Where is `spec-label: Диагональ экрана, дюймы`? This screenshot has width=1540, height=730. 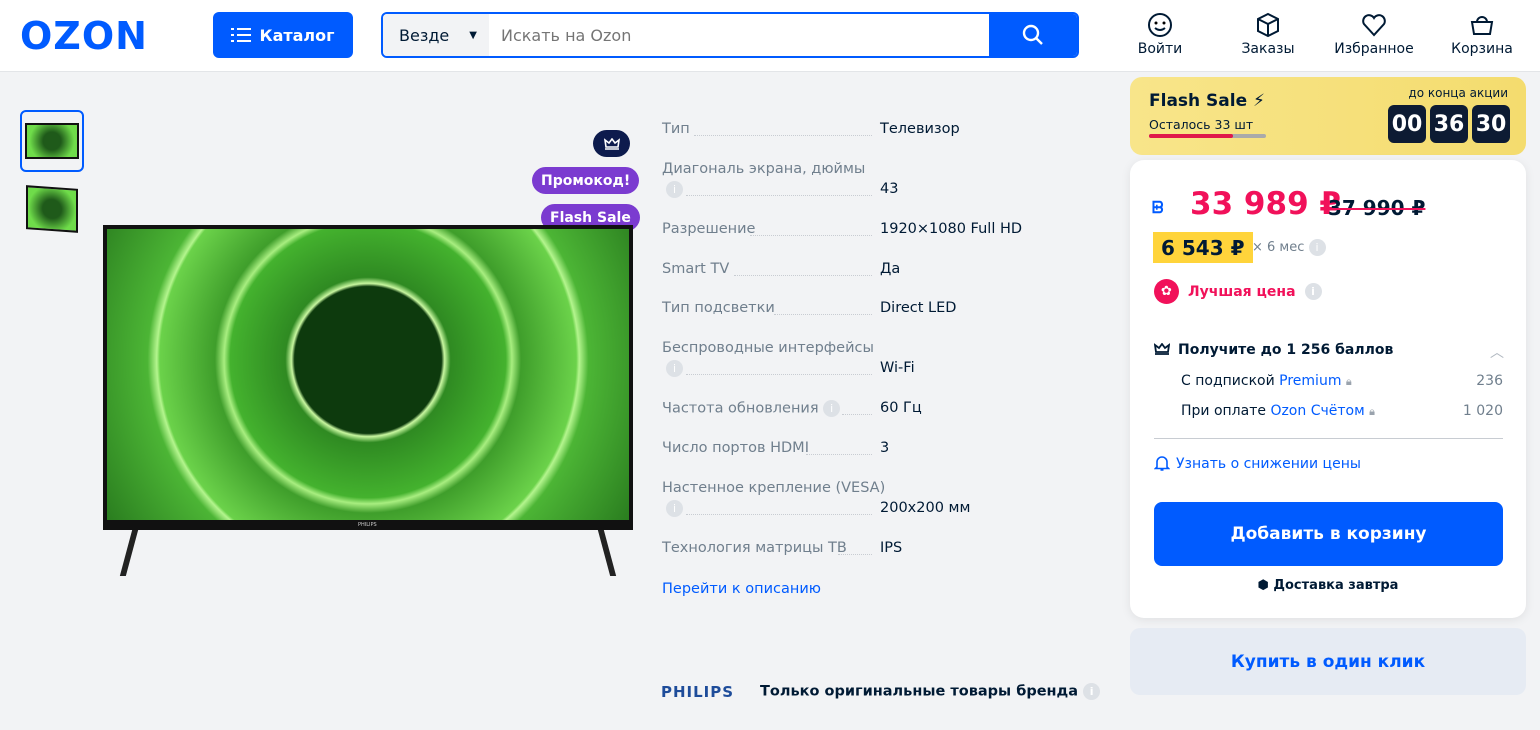
spec-label: Диагональ экрана, дюймы is located at coordinates (764, 169).